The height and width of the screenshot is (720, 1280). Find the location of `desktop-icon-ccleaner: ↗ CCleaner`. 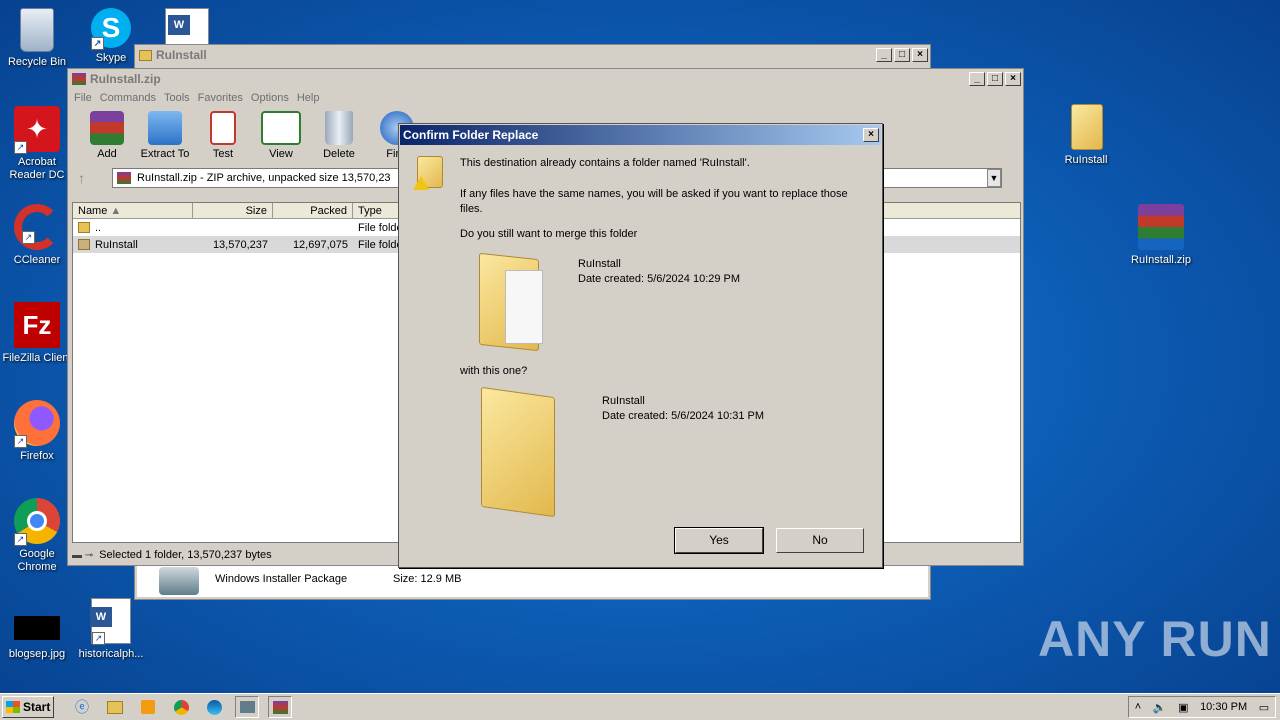

desktop-icon-ccleaner: ↗ CCleaner is located at coordinates (37, 235).